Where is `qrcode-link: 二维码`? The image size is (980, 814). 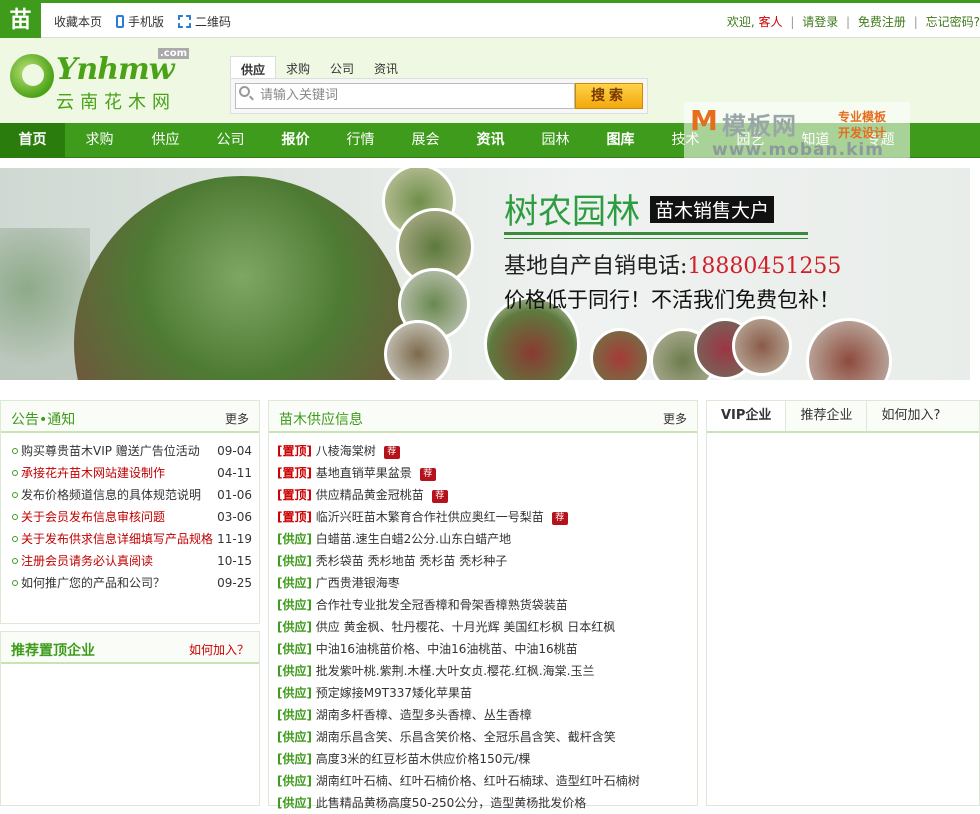
qrcode-link: 二维码 is located at coordinates (204, 21).